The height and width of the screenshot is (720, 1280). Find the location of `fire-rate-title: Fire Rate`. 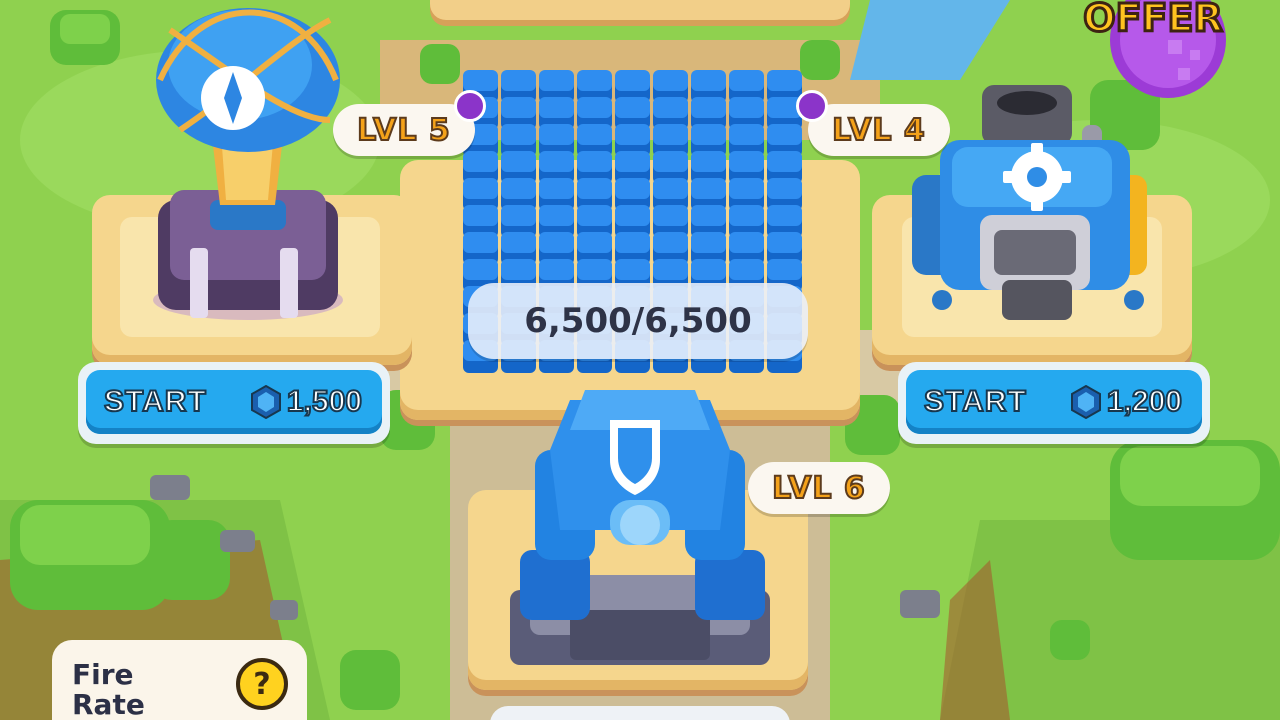

fire-rate-title: Fire Rate is located at coordinates (142, 690).